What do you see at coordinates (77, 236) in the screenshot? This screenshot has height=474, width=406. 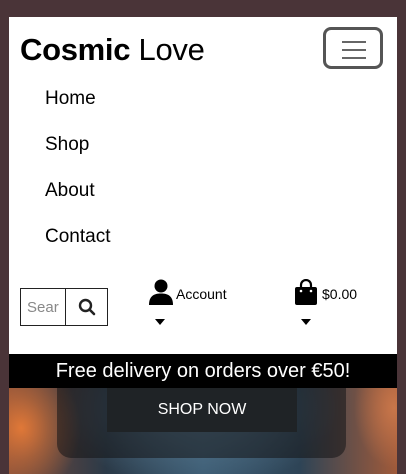 I see `nav-link-contact: Contact` at bounding box center [77, 236].